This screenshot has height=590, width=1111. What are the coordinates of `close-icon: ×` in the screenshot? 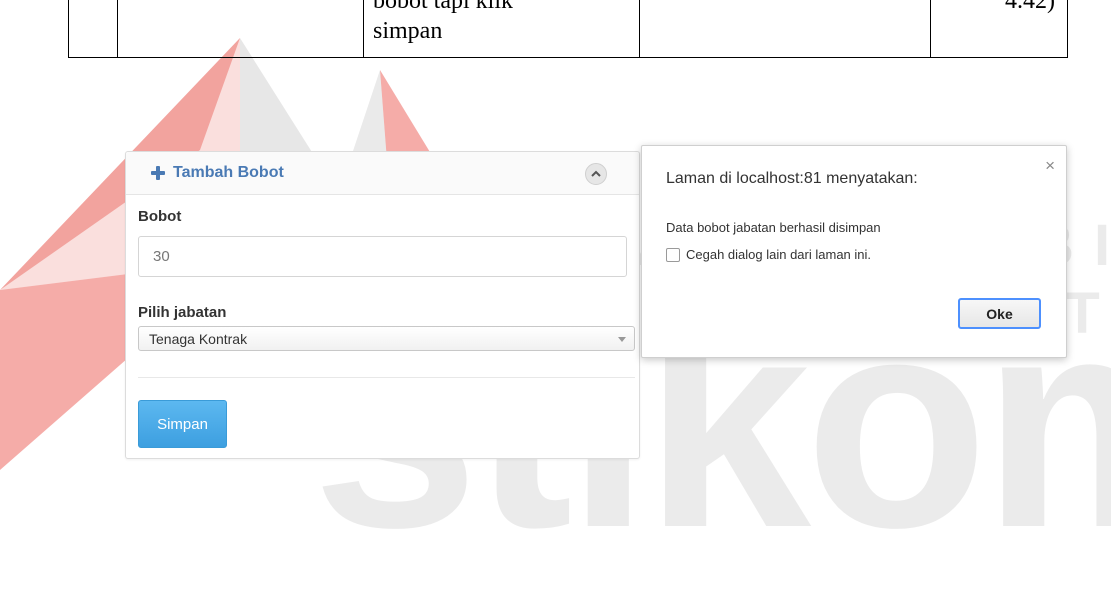 It's located at (1050, 165).